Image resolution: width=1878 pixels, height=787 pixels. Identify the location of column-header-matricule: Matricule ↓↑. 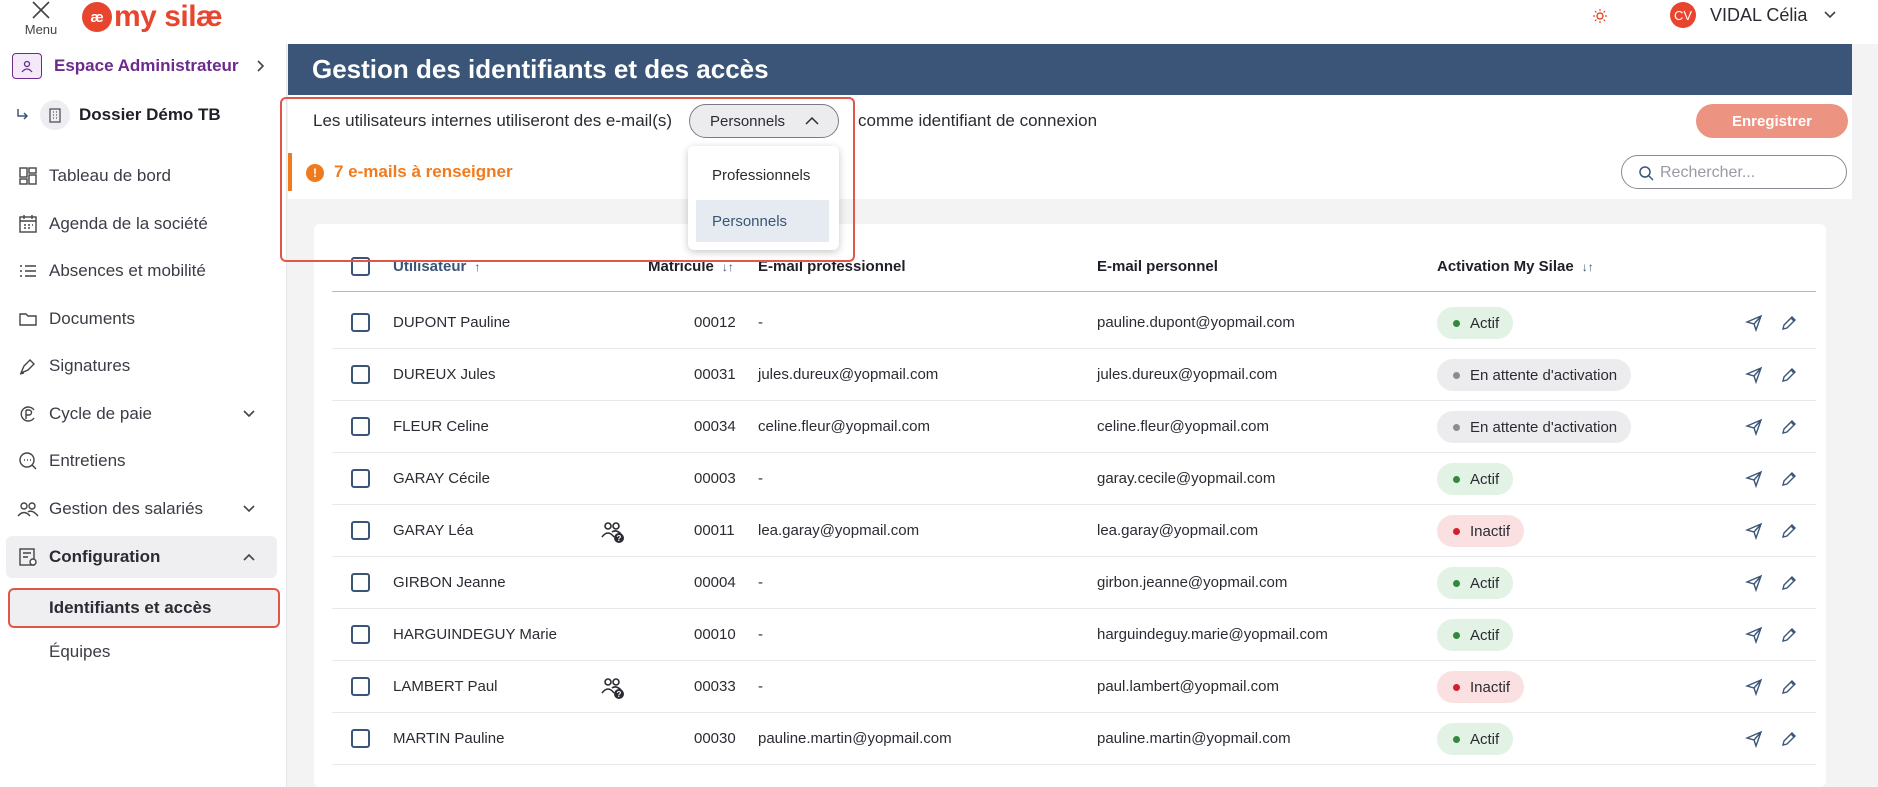
(691, 266).